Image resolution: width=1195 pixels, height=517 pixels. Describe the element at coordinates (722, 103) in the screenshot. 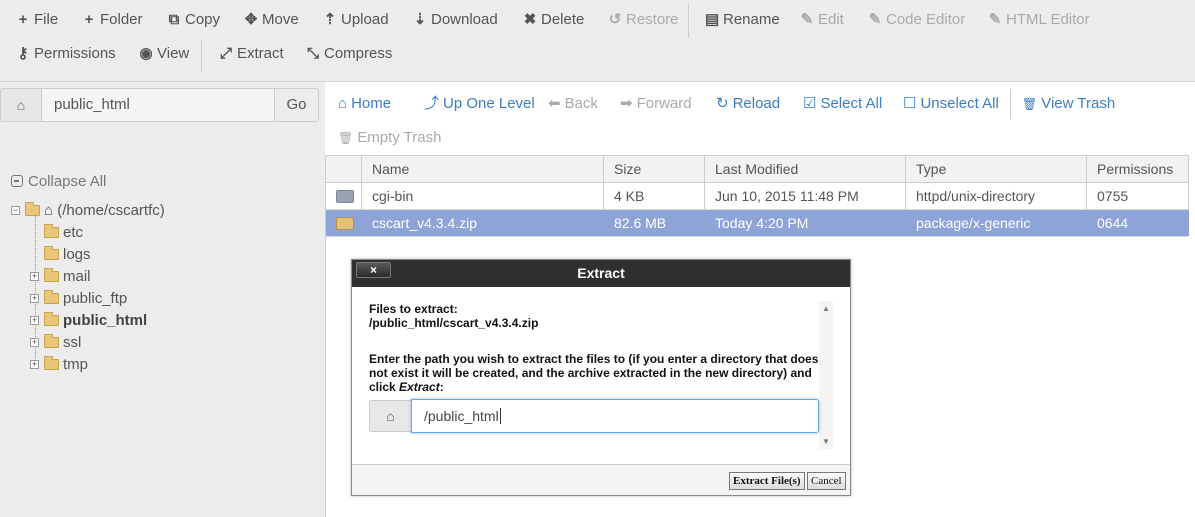

I see `refresh-icon: ↻` at that location.